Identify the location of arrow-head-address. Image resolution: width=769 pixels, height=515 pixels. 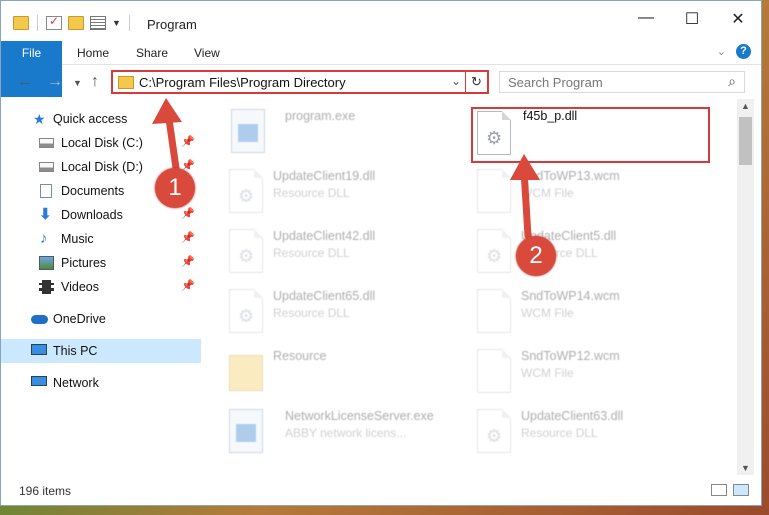
(167, 111).